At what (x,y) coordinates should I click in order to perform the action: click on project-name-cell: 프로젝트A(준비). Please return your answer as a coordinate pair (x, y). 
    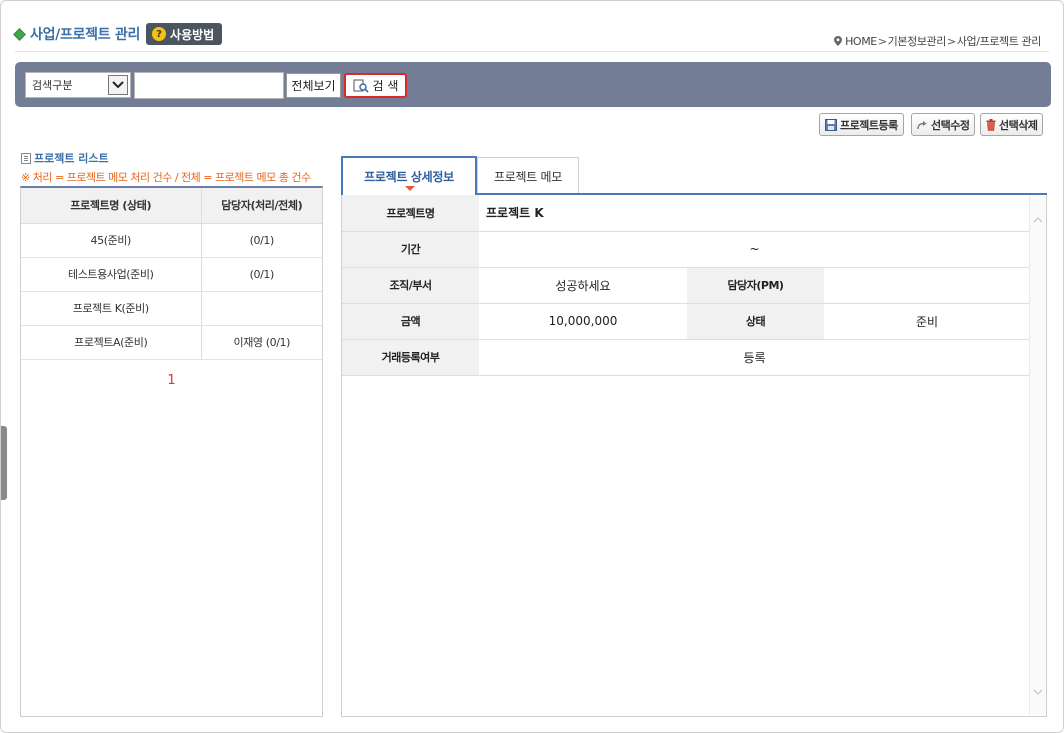
    Looking at the image, I should click on (111, 342).